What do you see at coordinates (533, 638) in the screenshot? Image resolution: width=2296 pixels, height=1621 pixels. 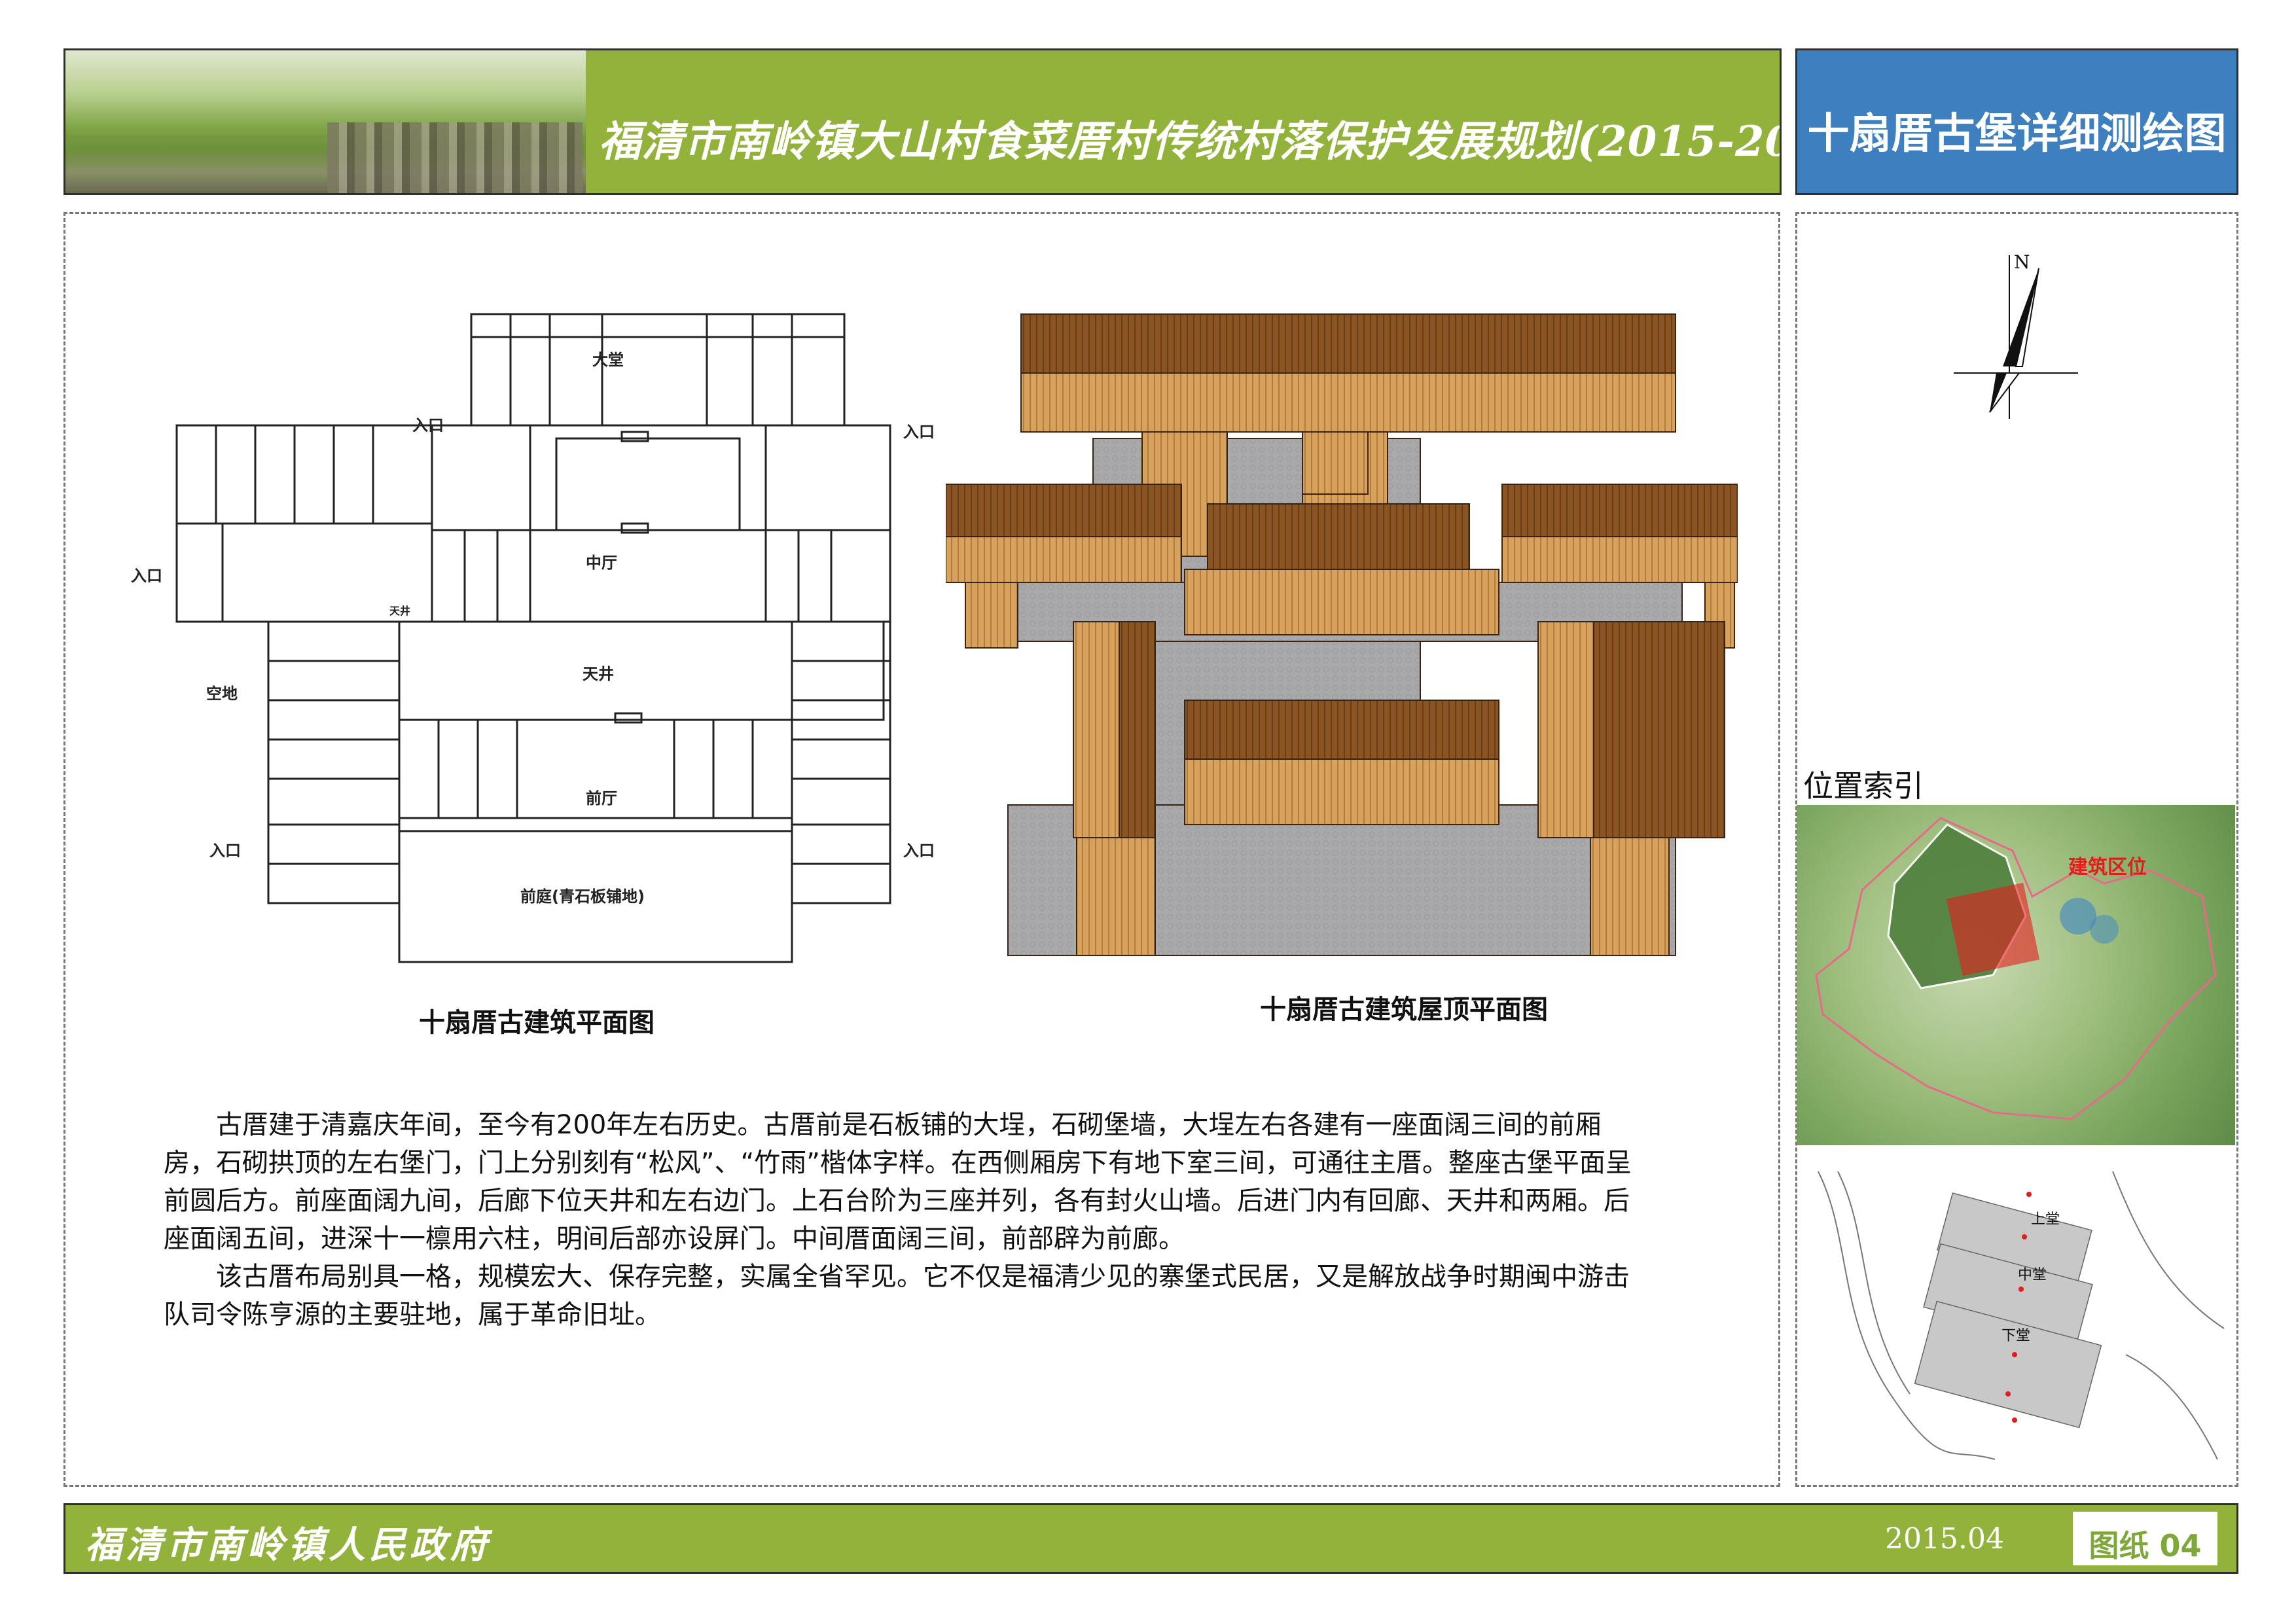 I see `floor-plan-drawing` at bounding box center [533, 638].